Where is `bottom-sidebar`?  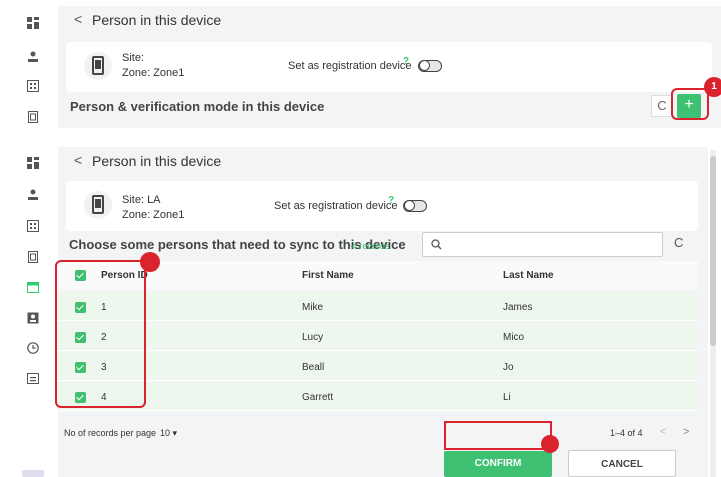
bottom-sidebar is located at coordinates (29, 308).